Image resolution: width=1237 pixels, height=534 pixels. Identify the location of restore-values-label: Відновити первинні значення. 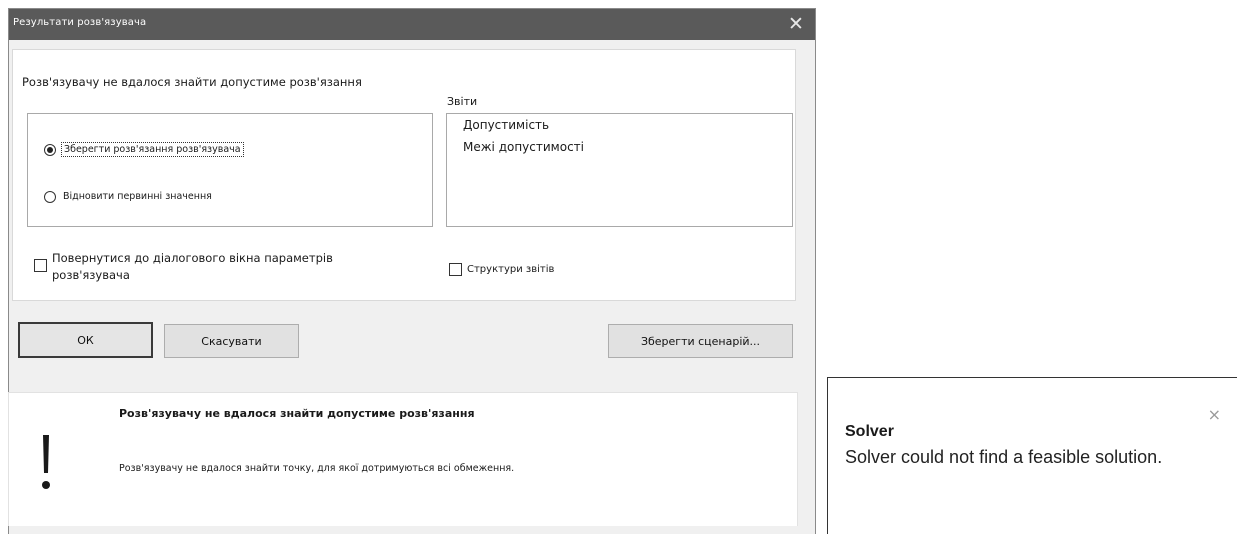
(137, 196).